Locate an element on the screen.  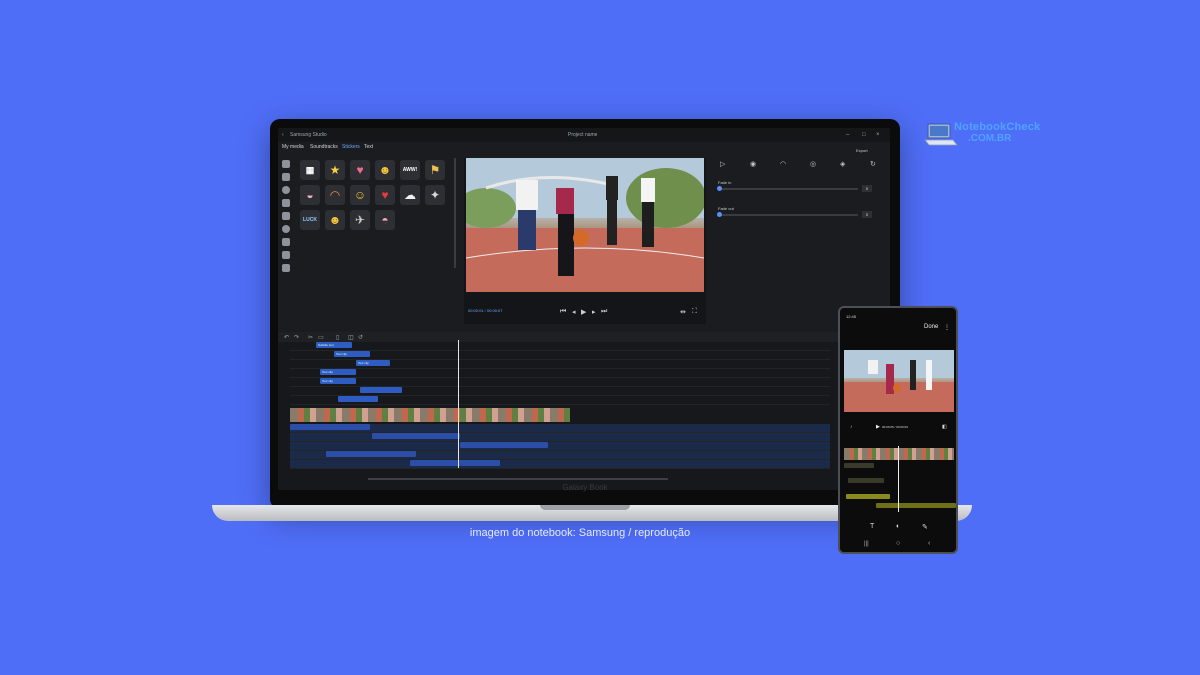
speed-icon: ◠ is located at coordinates (783, 164).